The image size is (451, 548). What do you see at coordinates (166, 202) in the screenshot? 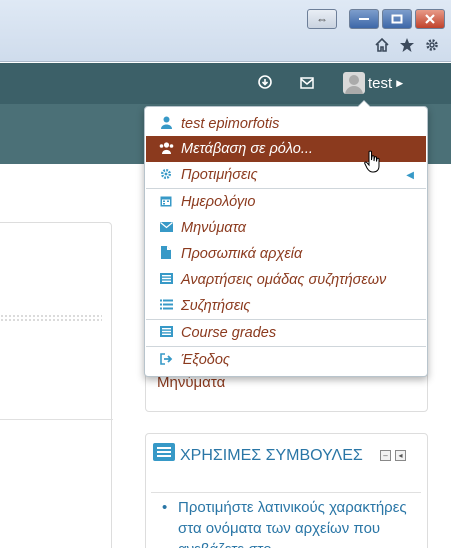
I see `calendar-icon` at bounding box center [166, 202].